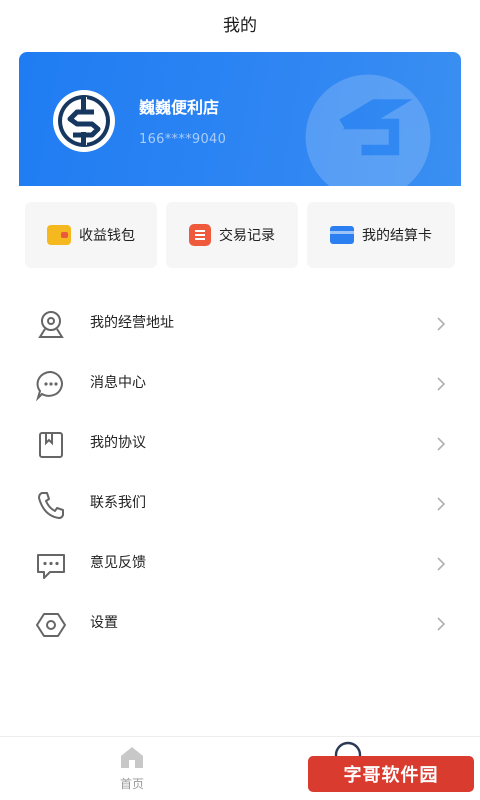 The width and height of the screenshot is (480, 800). I want to click on wallet-label: 收益钱包, so click(107, 236).